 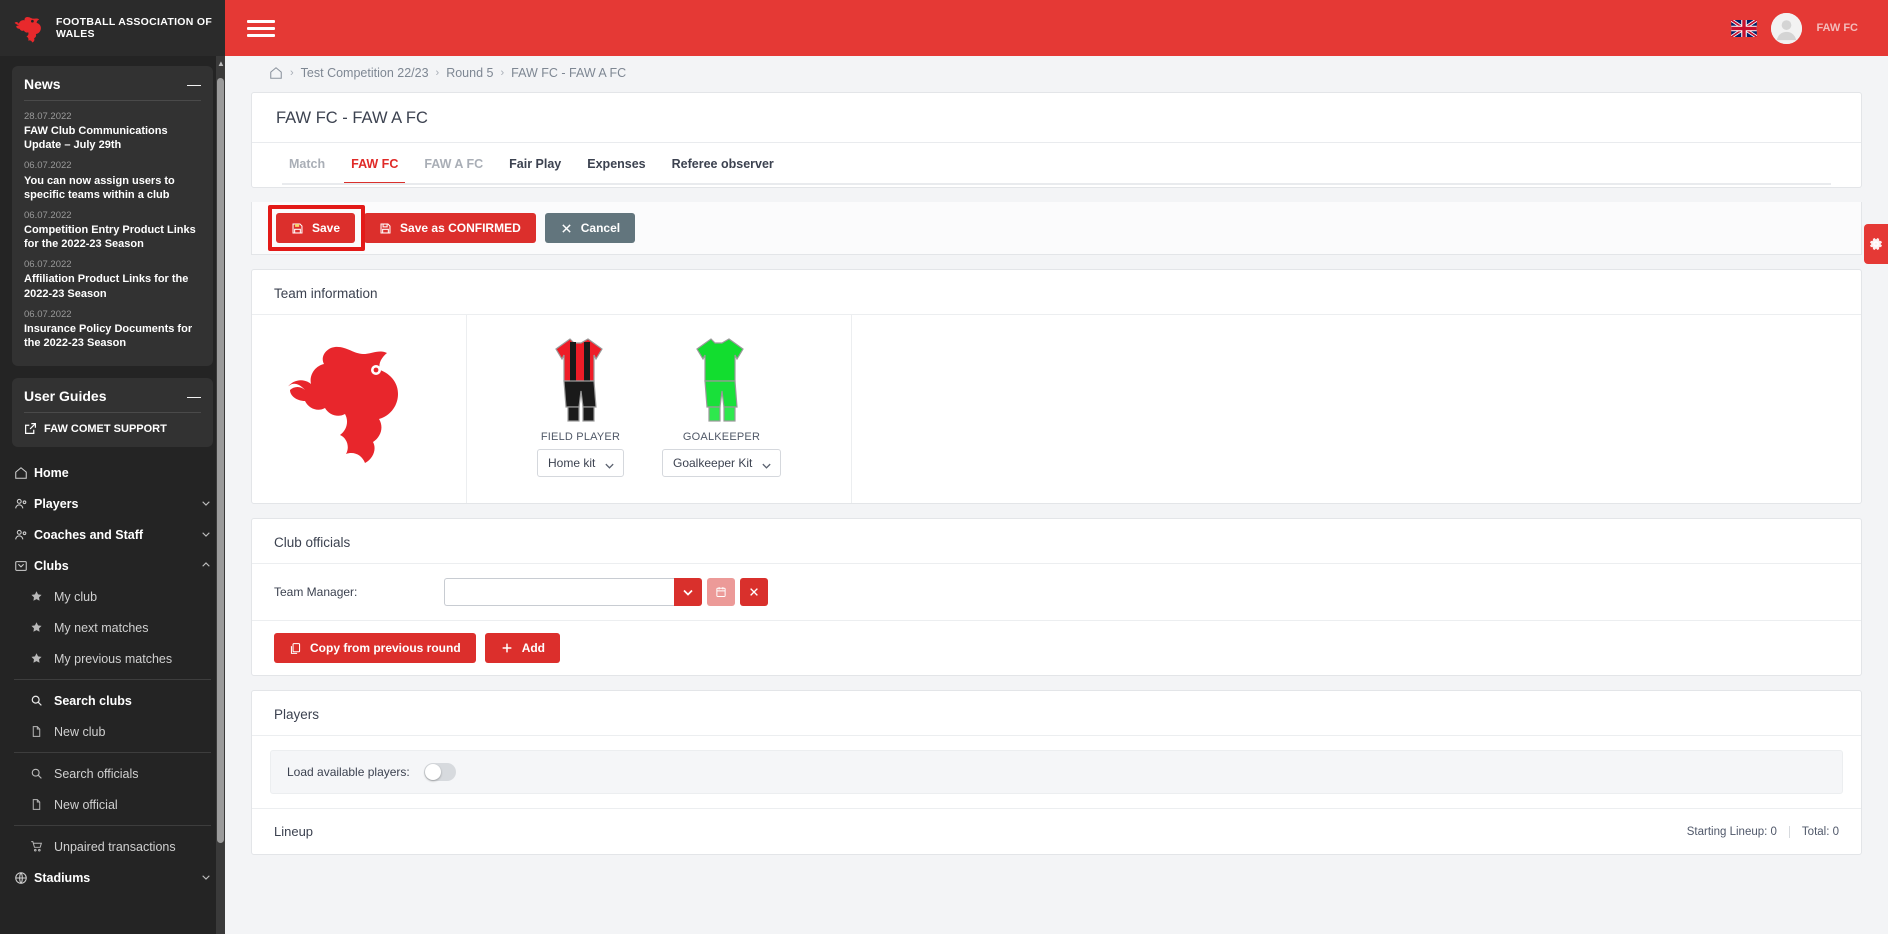 I want to click on cancel-button-label: Cancel, so click(x=600, y=228).